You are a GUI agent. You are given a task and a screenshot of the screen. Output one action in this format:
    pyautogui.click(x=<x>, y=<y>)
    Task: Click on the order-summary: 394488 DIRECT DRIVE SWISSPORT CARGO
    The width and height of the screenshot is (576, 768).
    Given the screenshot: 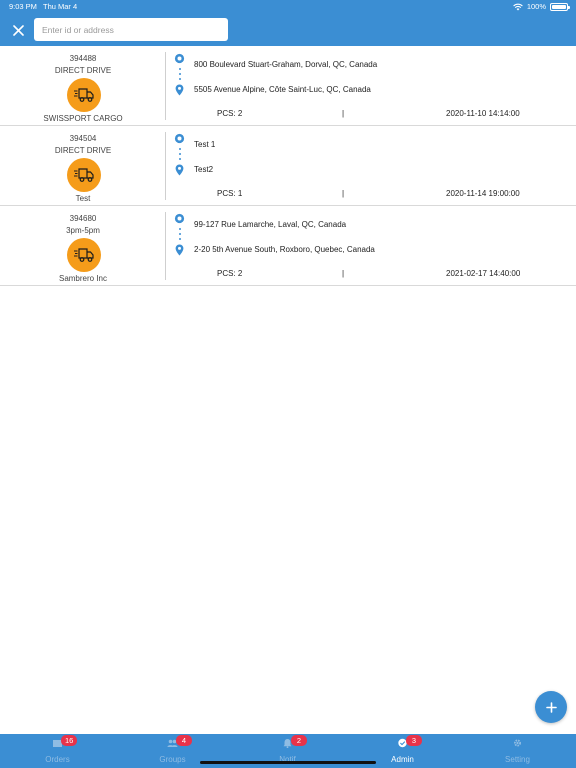 What is the action you would take?
    pyautogui.click(x=83, y=86)
    